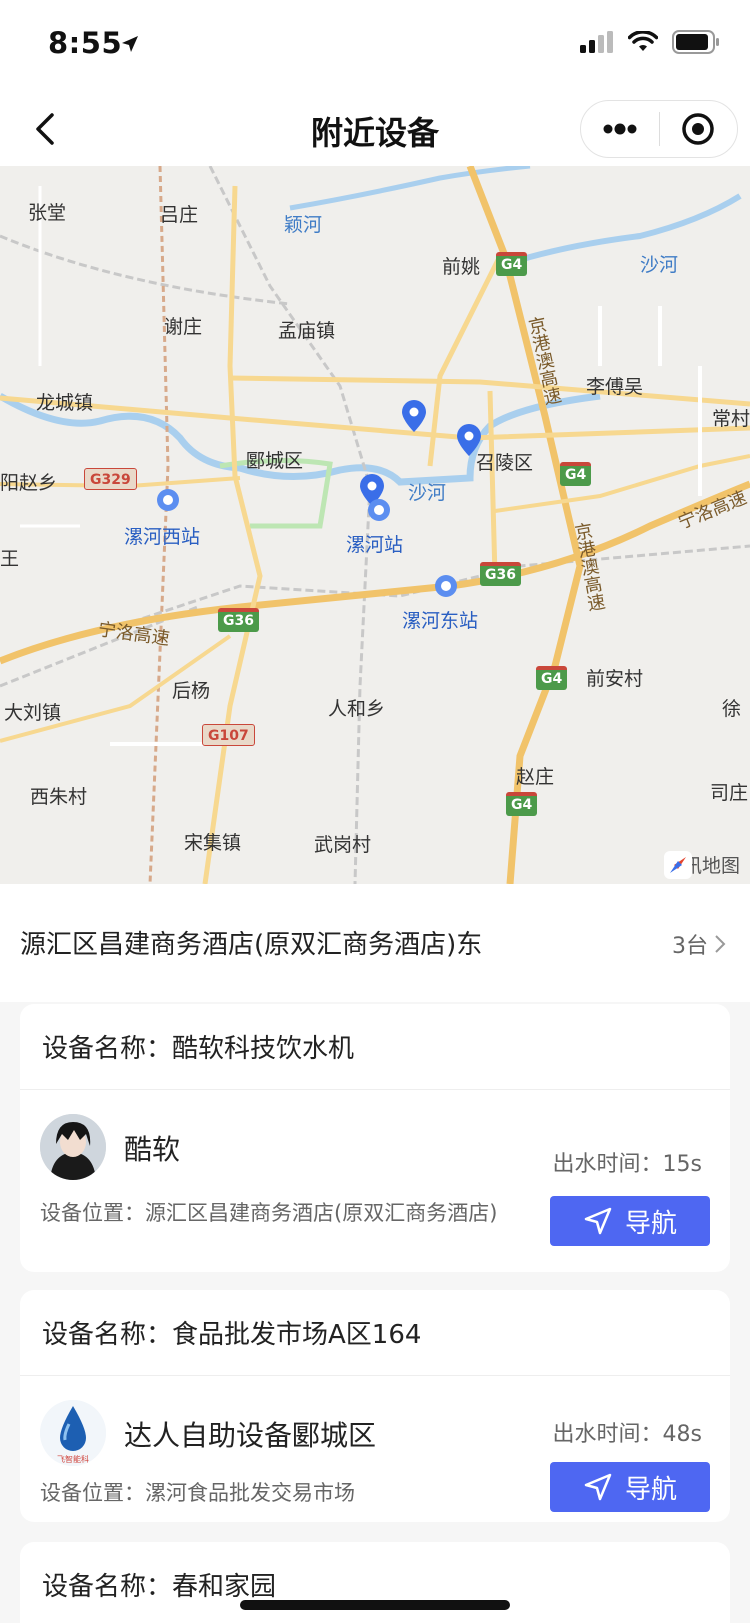 The image size is (750, 1623). Describe the element at coordinates (275, 461) in the screenshot. I see `map-label: 郾城区` at that location.